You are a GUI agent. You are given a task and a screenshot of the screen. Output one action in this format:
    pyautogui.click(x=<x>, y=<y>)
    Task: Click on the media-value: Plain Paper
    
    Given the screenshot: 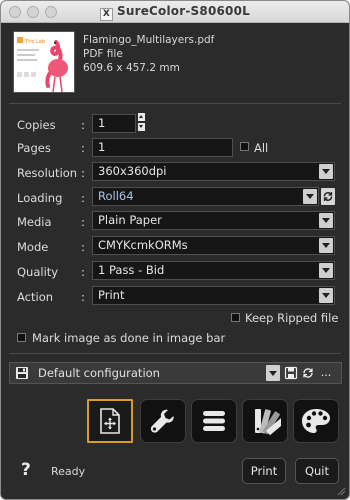 What is the action you would take?
    pyautogui.click(x=130, y=220)
    